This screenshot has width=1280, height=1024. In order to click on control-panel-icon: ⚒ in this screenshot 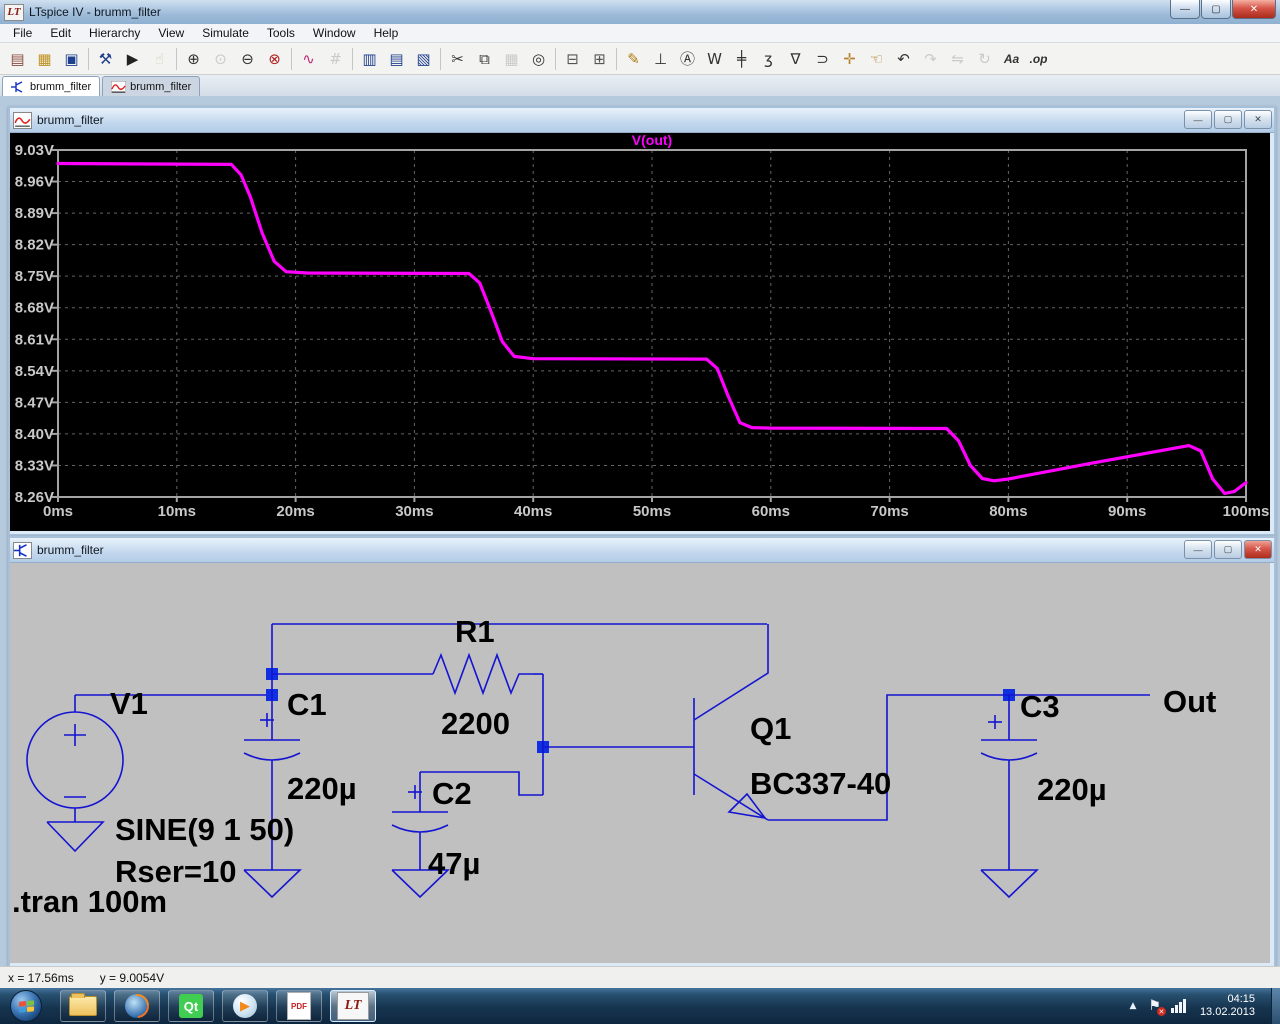, I will do `click(105, 58)`.